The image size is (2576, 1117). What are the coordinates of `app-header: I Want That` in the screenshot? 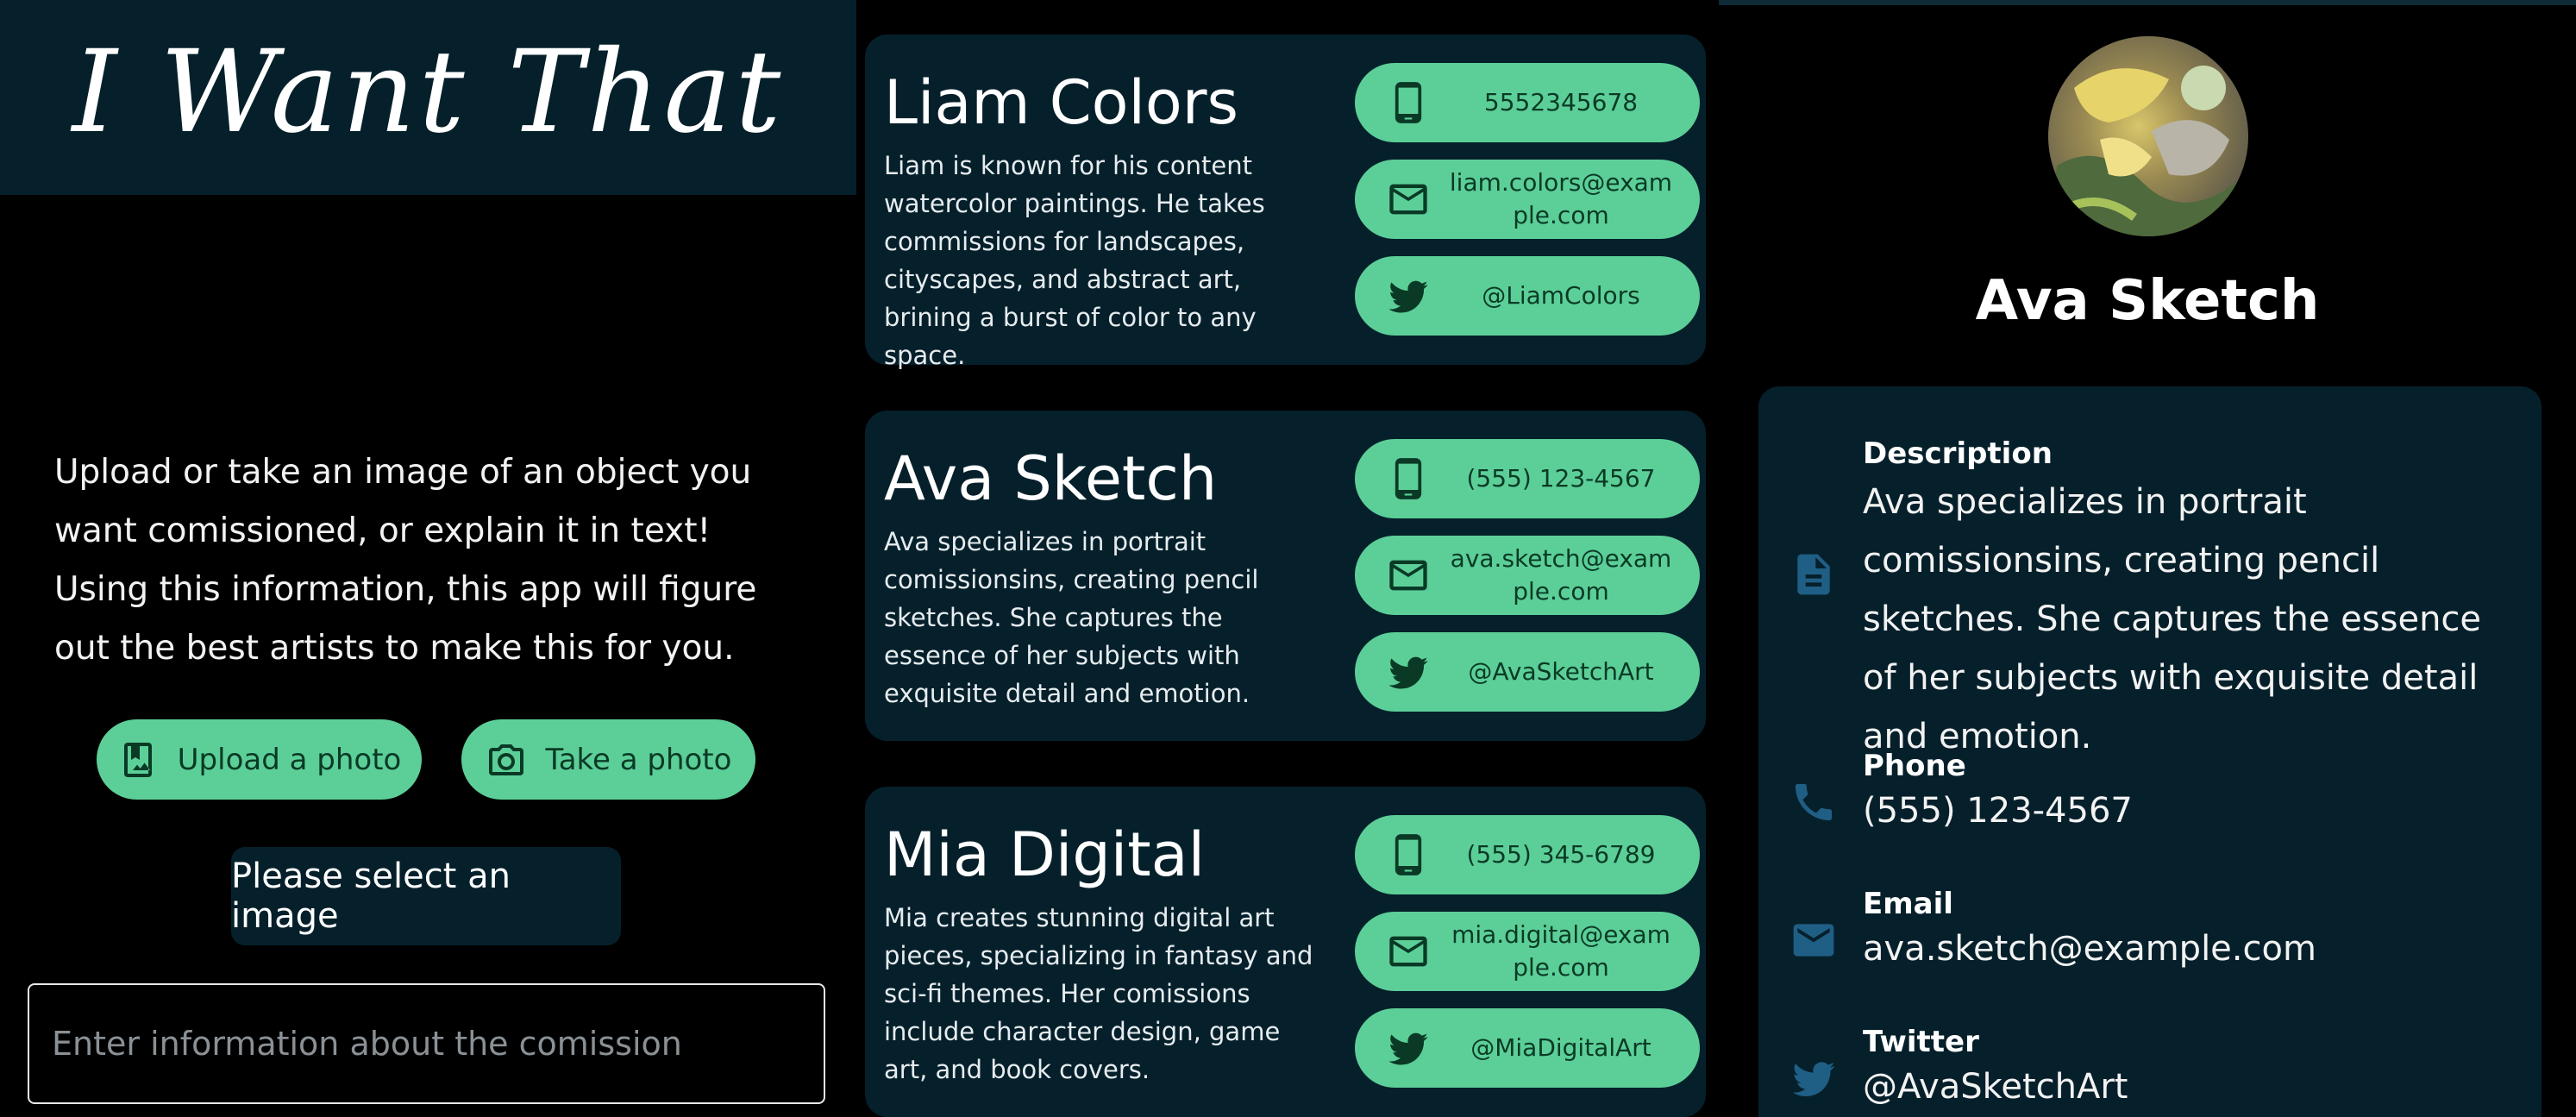 It's located at (428, 97).